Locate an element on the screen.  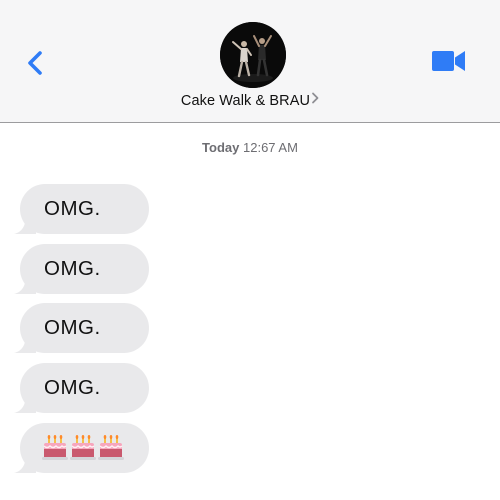
message-timestamp: Today 12:67 AM is located at coordinates (250, 147).